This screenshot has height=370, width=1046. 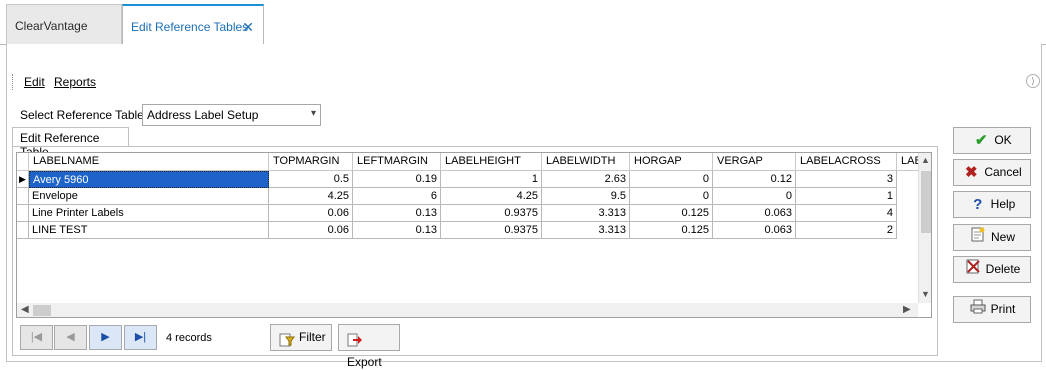 What do you see at coordinates (149, 179) in the screenshot?
I see `table-cell: Avery 5960` at bounding box center [149, 179].